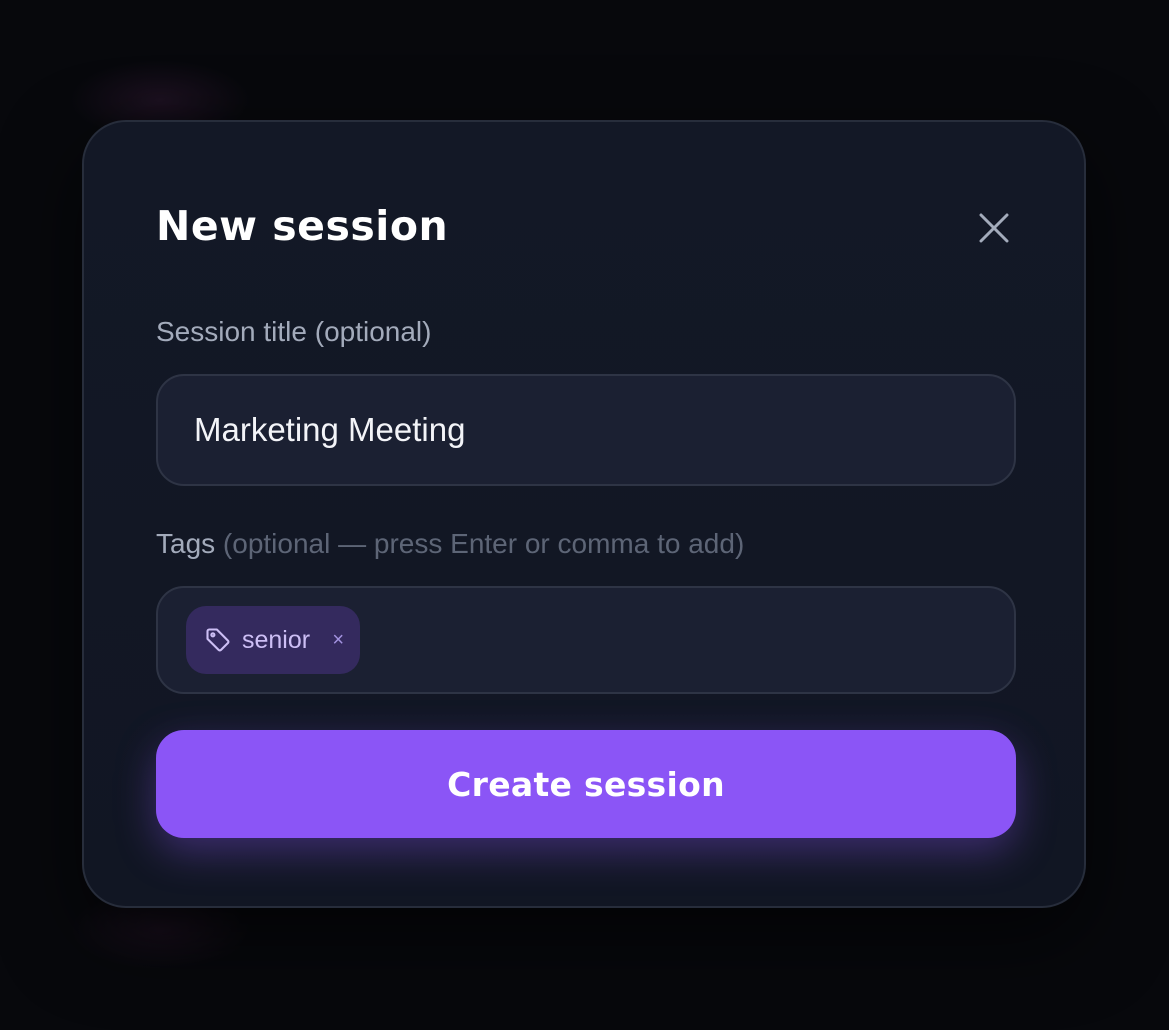 This screenshot has width=1169, height=1030. I want to click on dialog-title: New session, so click(302, 226).